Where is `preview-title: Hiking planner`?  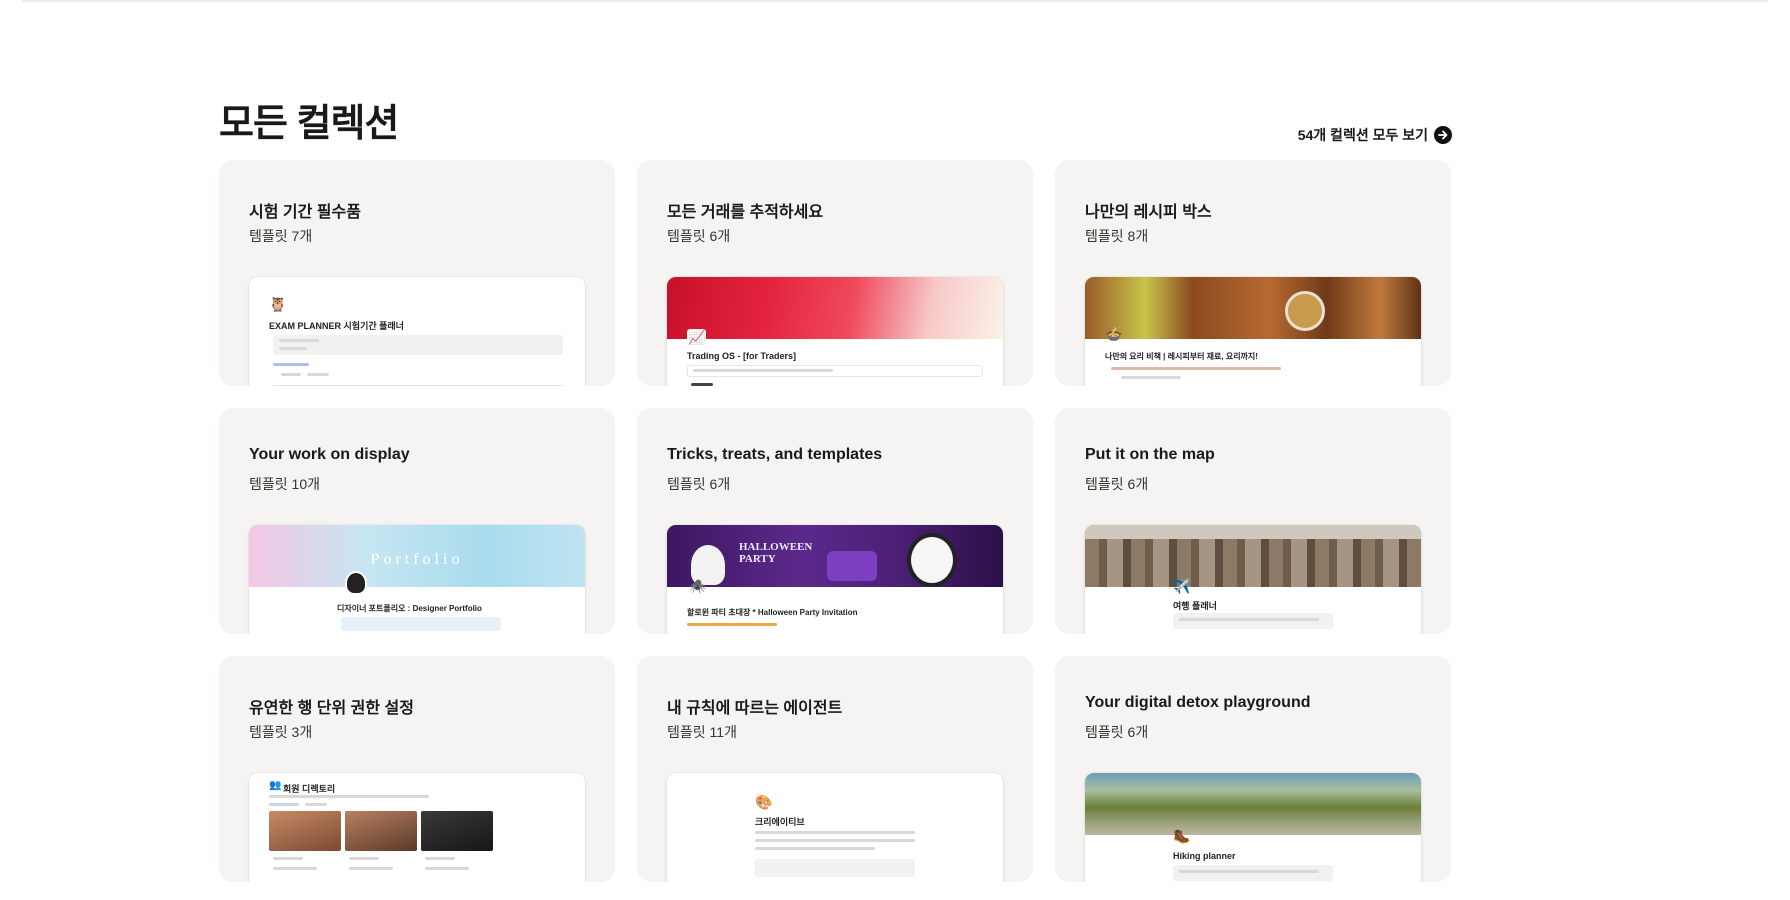
preview-title: Hiking planner is located at coordinates (1204, 856).